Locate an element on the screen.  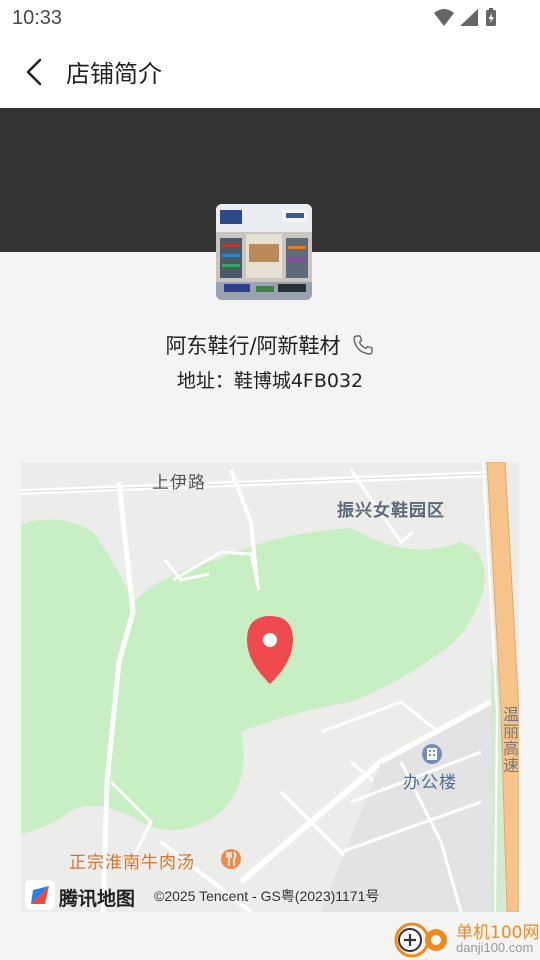
chevron-left-icon is located at coordinates (34, 72).